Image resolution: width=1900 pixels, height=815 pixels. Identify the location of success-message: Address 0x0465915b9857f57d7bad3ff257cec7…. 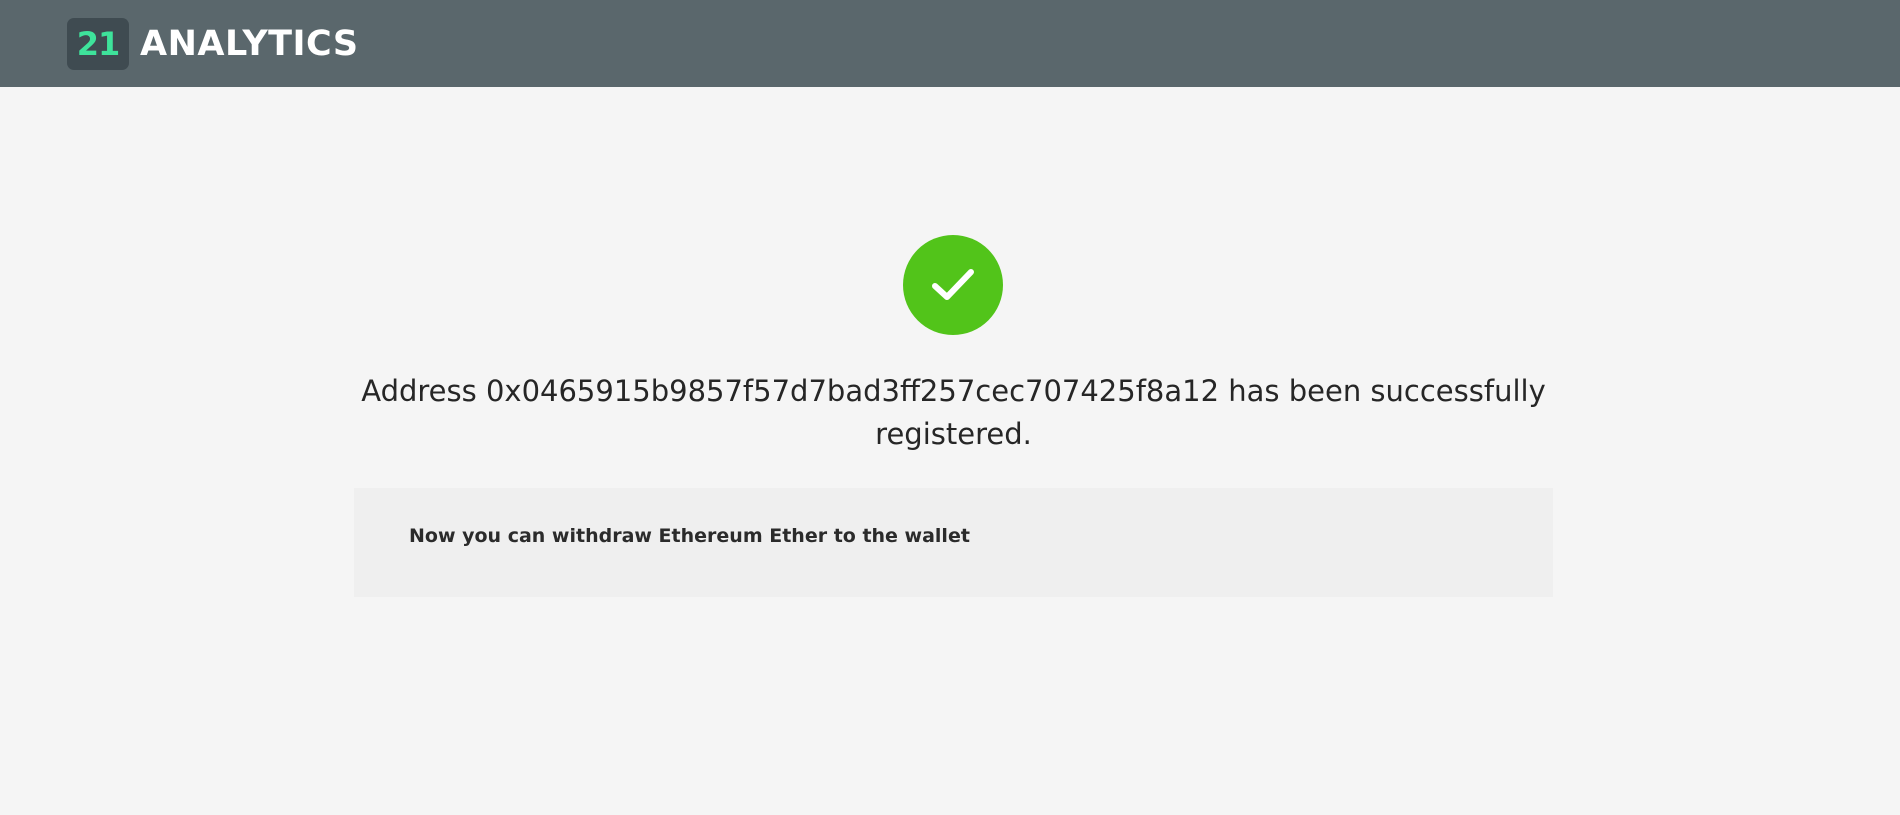
(953, 412).